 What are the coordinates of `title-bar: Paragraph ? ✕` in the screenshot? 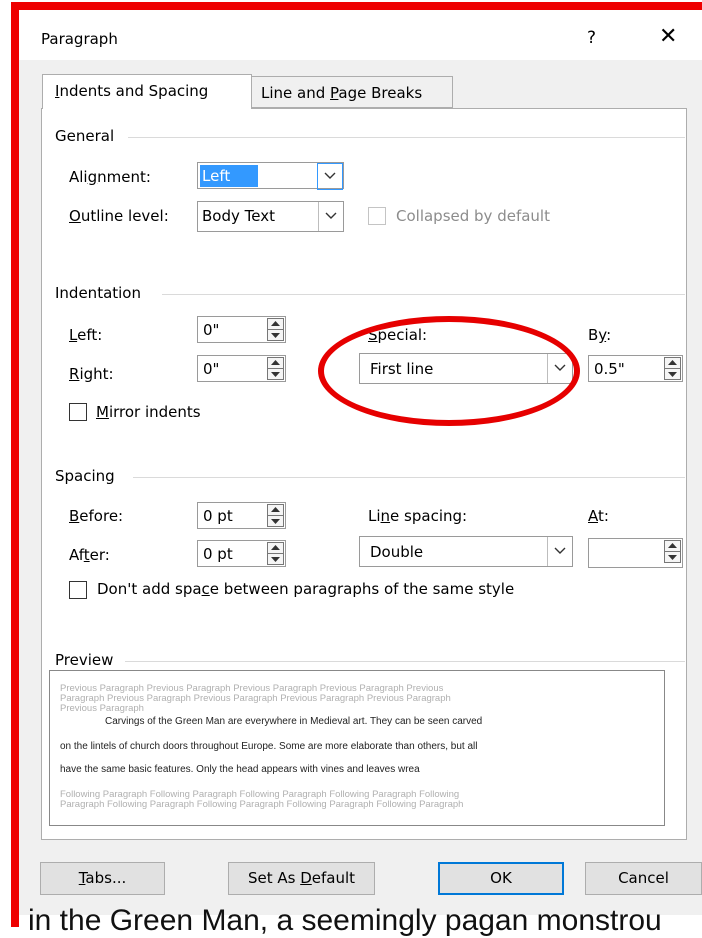 It's located at (360, 35).